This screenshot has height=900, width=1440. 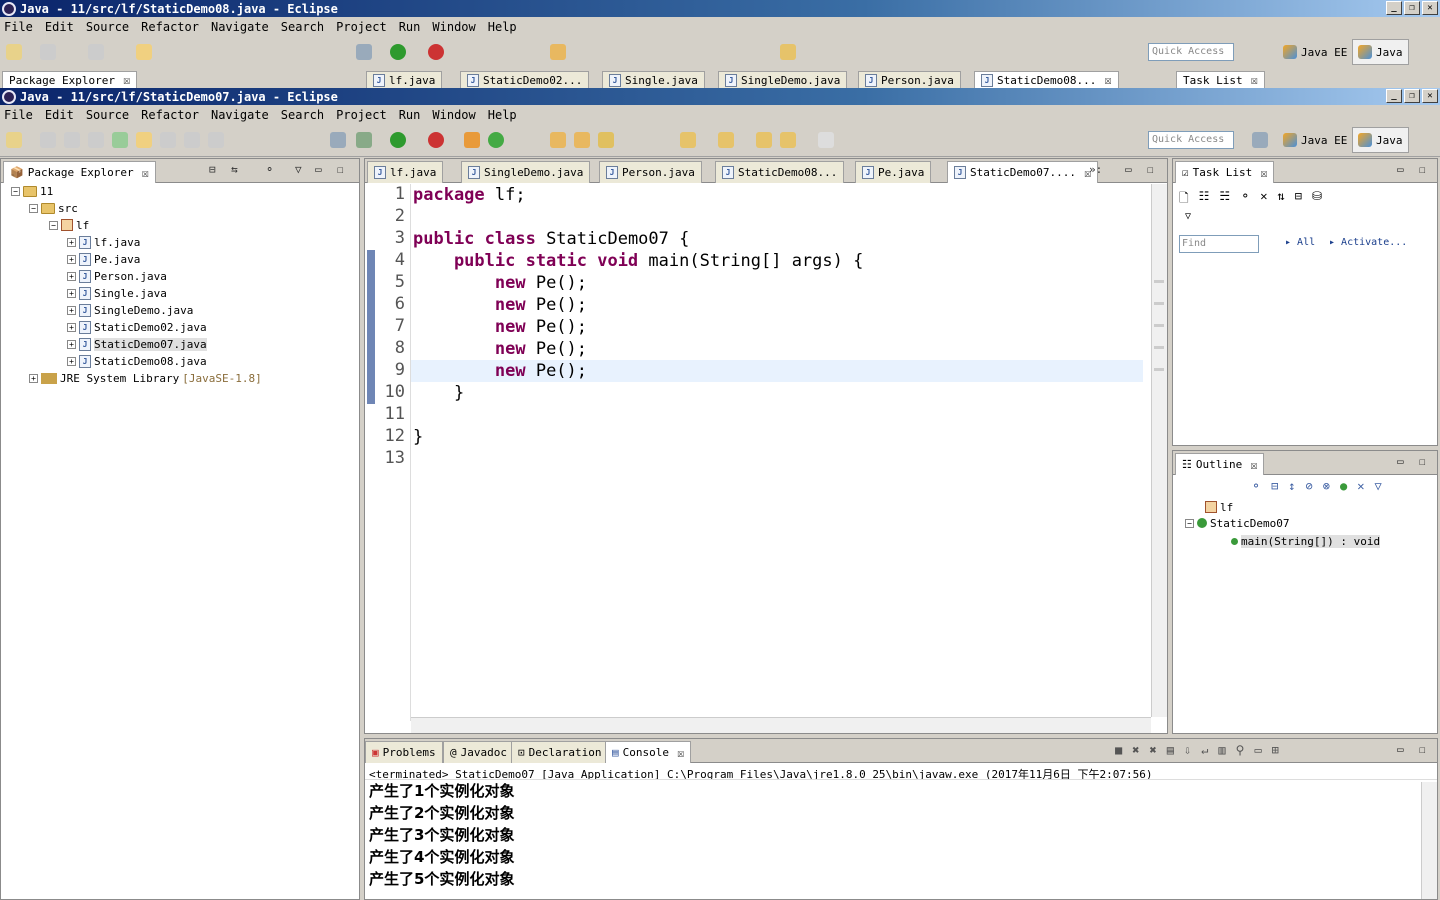 What do you see at coordinates (69, 225) in the screenshot?
I see `tree-package: − lf` at bounding box center [69, 225].